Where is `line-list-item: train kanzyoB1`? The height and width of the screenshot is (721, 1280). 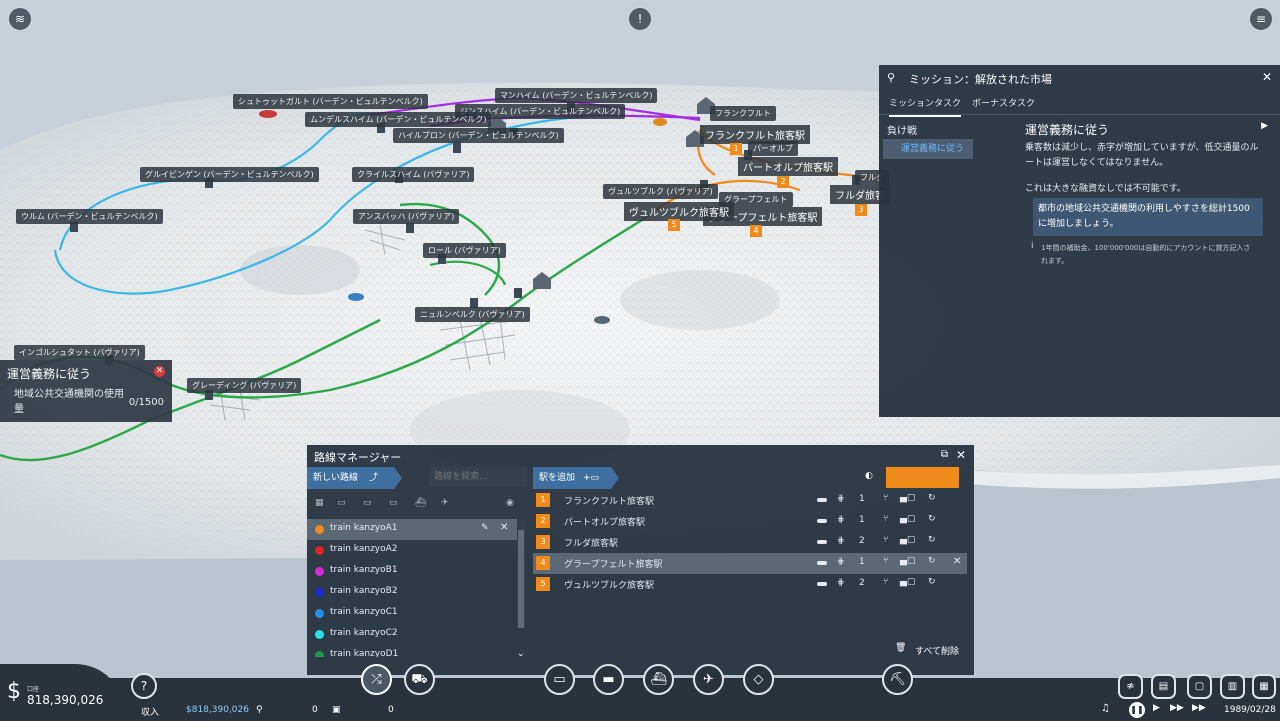
line-list-item: train kanzyoB1 is located at coordinates (412, 571).